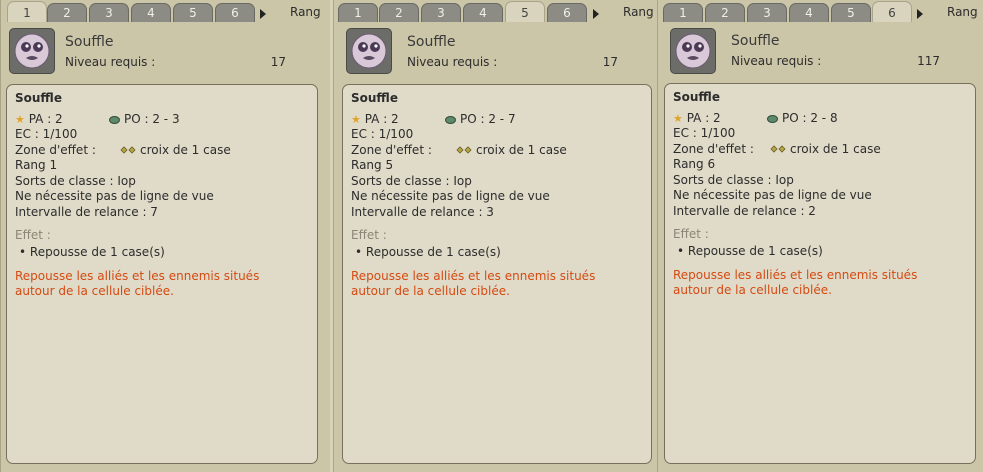 Image resolution: width=983 pixels, height=472 pixels. I want to click on po-range: PO : 2 - 8, so click(810, 118).